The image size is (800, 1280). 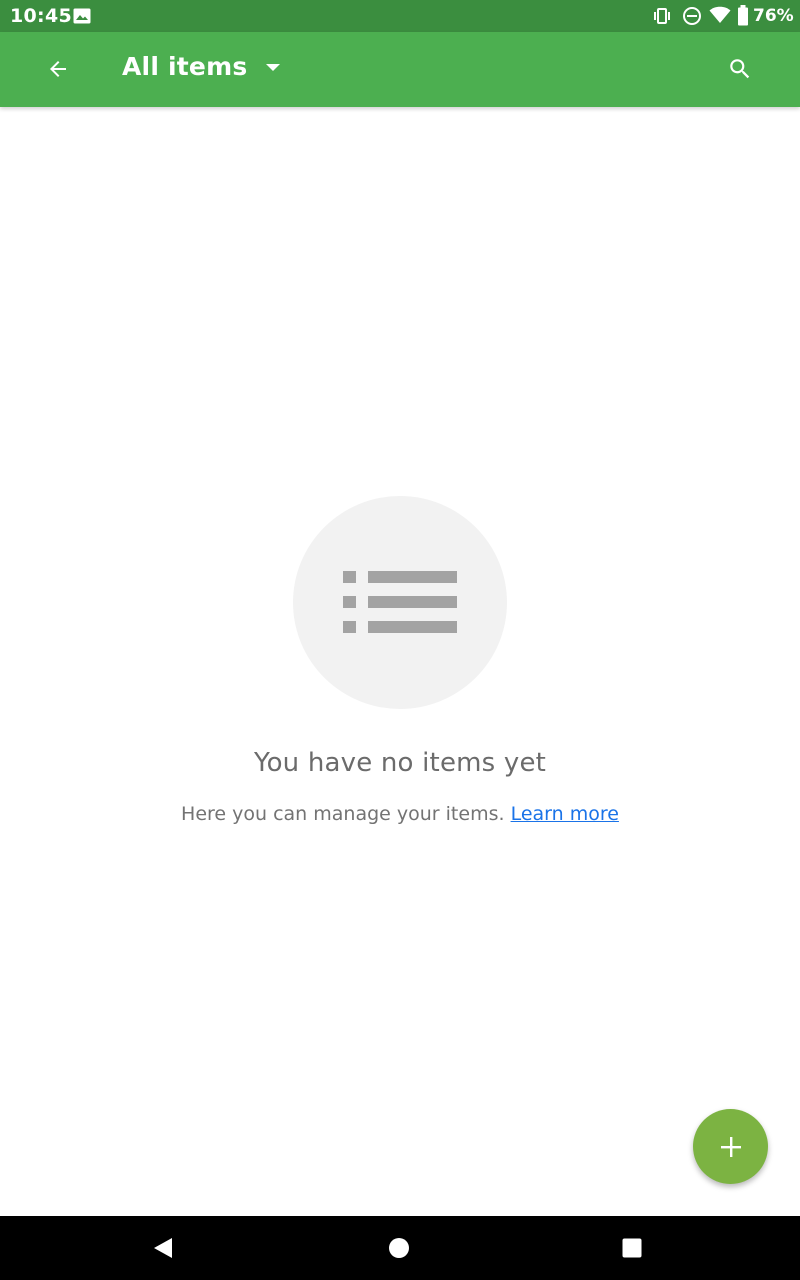 I want to click on arrow-back-icon, so click(x=58, y=69).